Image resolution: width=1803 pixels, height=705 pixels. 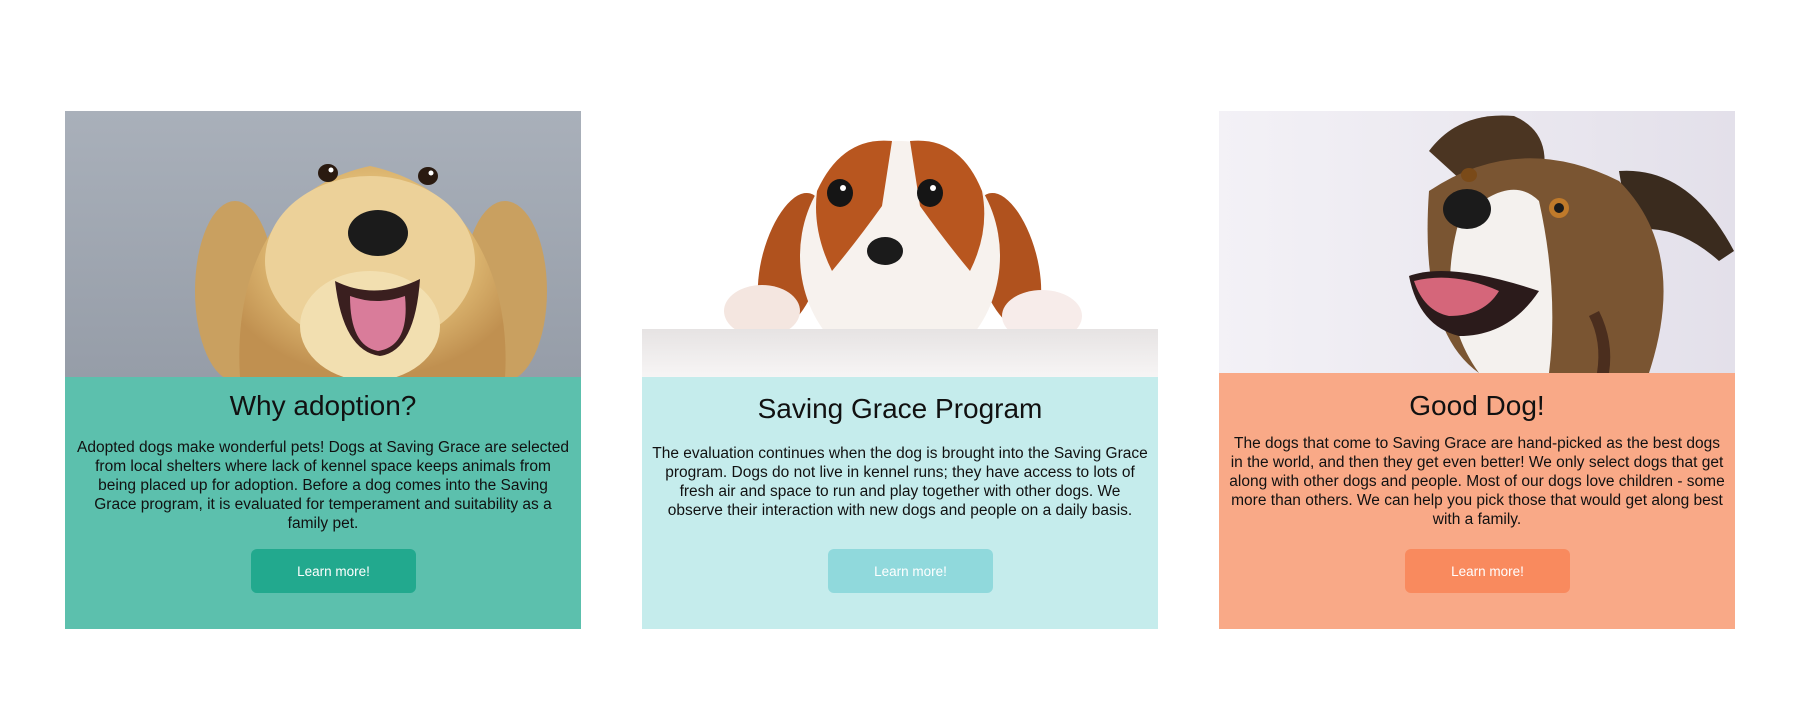 I want to click on card-title: Good Dog!, so click(x=1477, y=405).